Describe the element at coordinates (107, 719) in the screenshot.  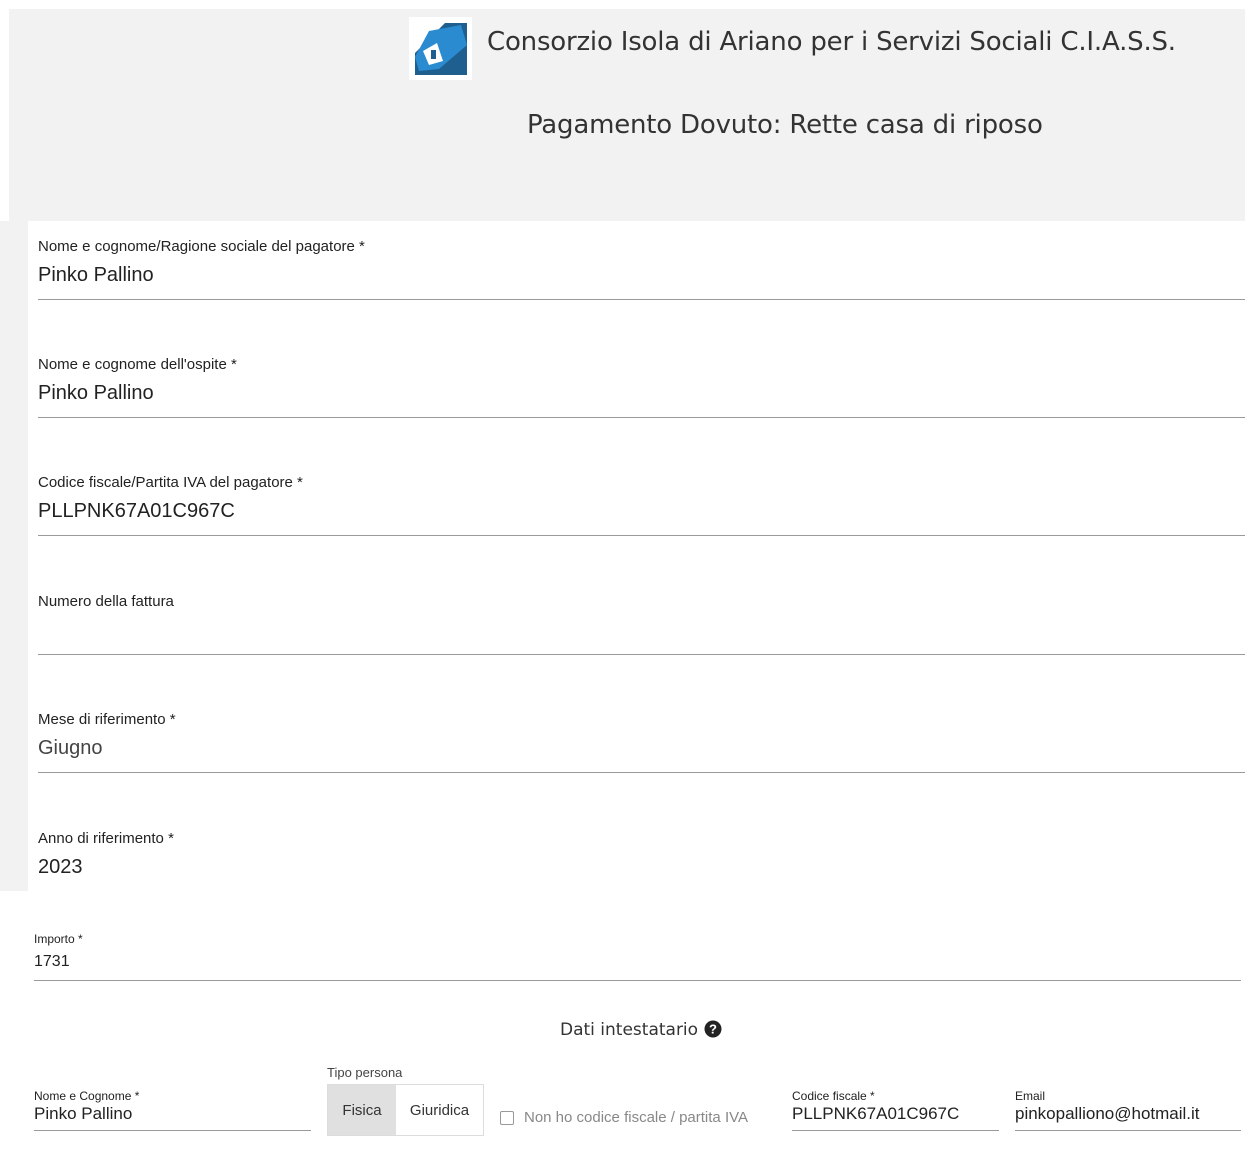
I see `field-label: Mese di riferimento *` at that location.